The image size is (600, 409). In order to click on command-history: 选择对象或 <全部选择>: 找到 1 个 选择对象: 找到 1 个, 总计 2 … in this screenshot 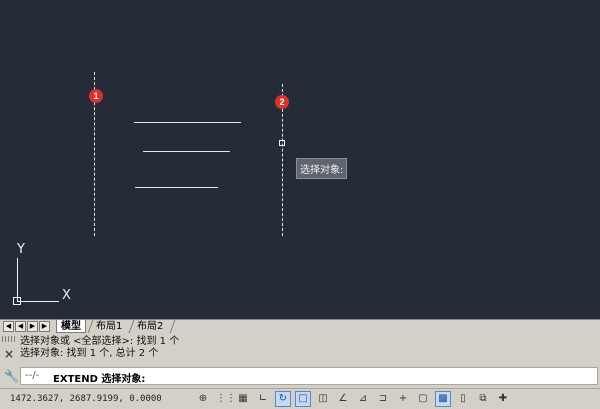, I will do `click(309, 351)`.